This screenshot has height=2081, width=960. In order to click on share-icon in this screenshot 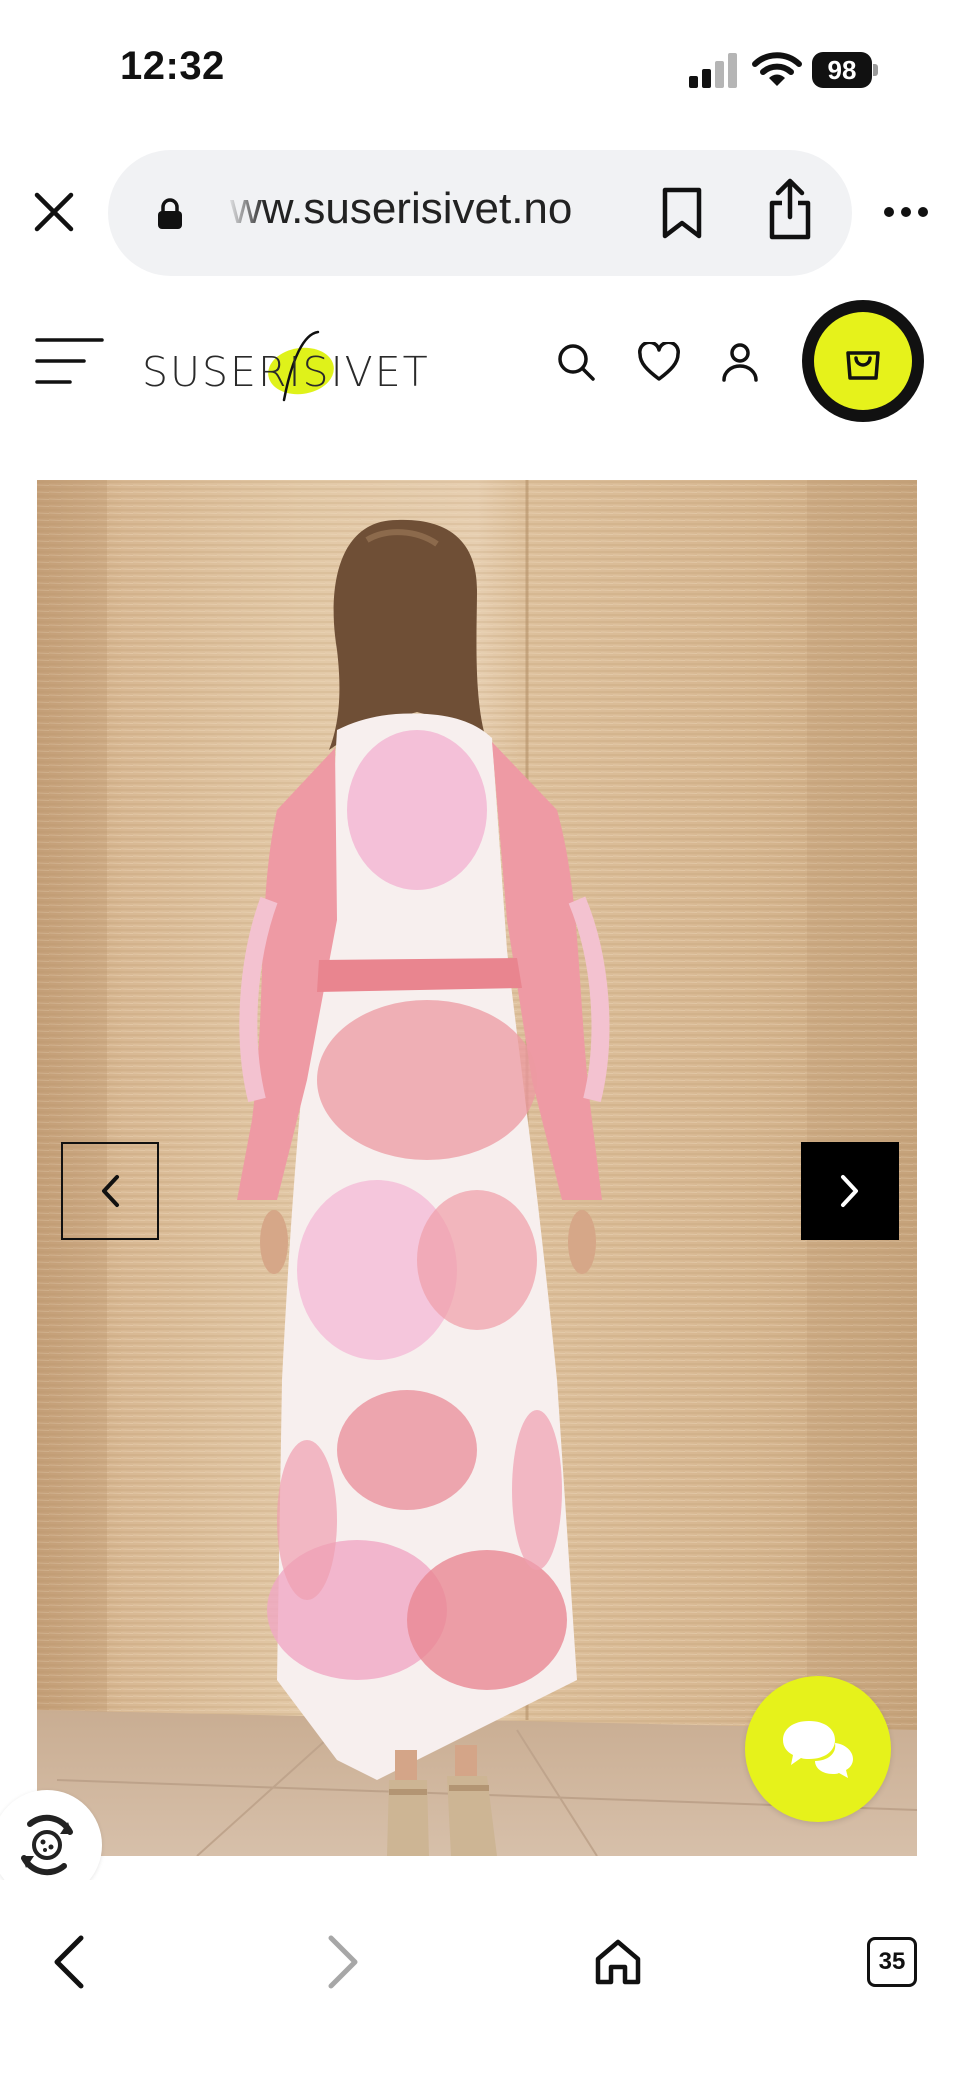, I will do `click(790, 209)`.